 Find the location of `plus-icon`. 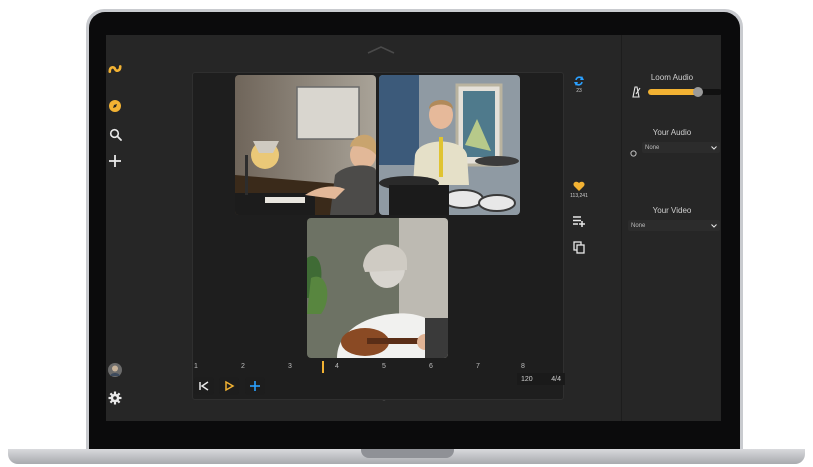

plus-icon is located at coordinates (115, 161).